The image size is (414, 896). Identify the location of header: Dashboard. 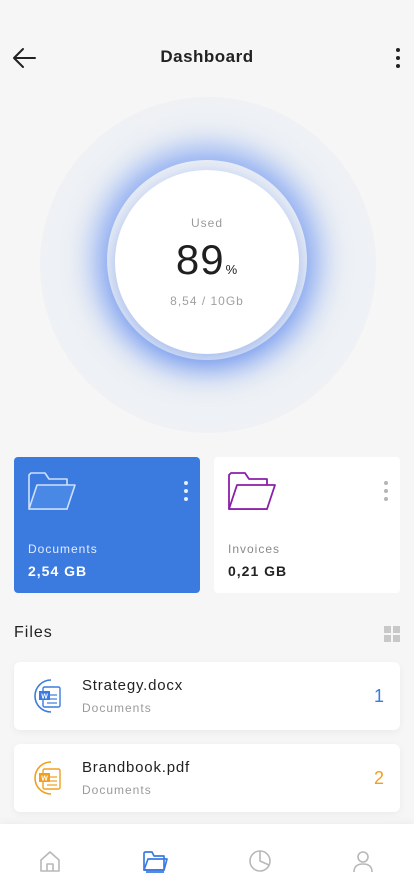
(207, 50).